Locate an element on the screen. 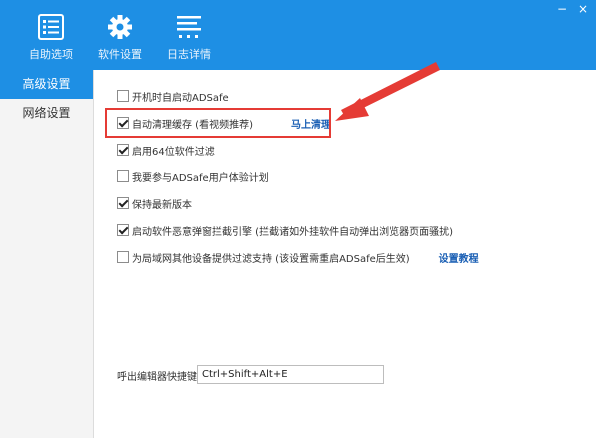 The image size is (596, 438). setting-lan-filter: 为局域网其他设备提供过滤支持 (该设置需重启ADSafe后生效) 设置教程 is located at coordinates (298, 257).